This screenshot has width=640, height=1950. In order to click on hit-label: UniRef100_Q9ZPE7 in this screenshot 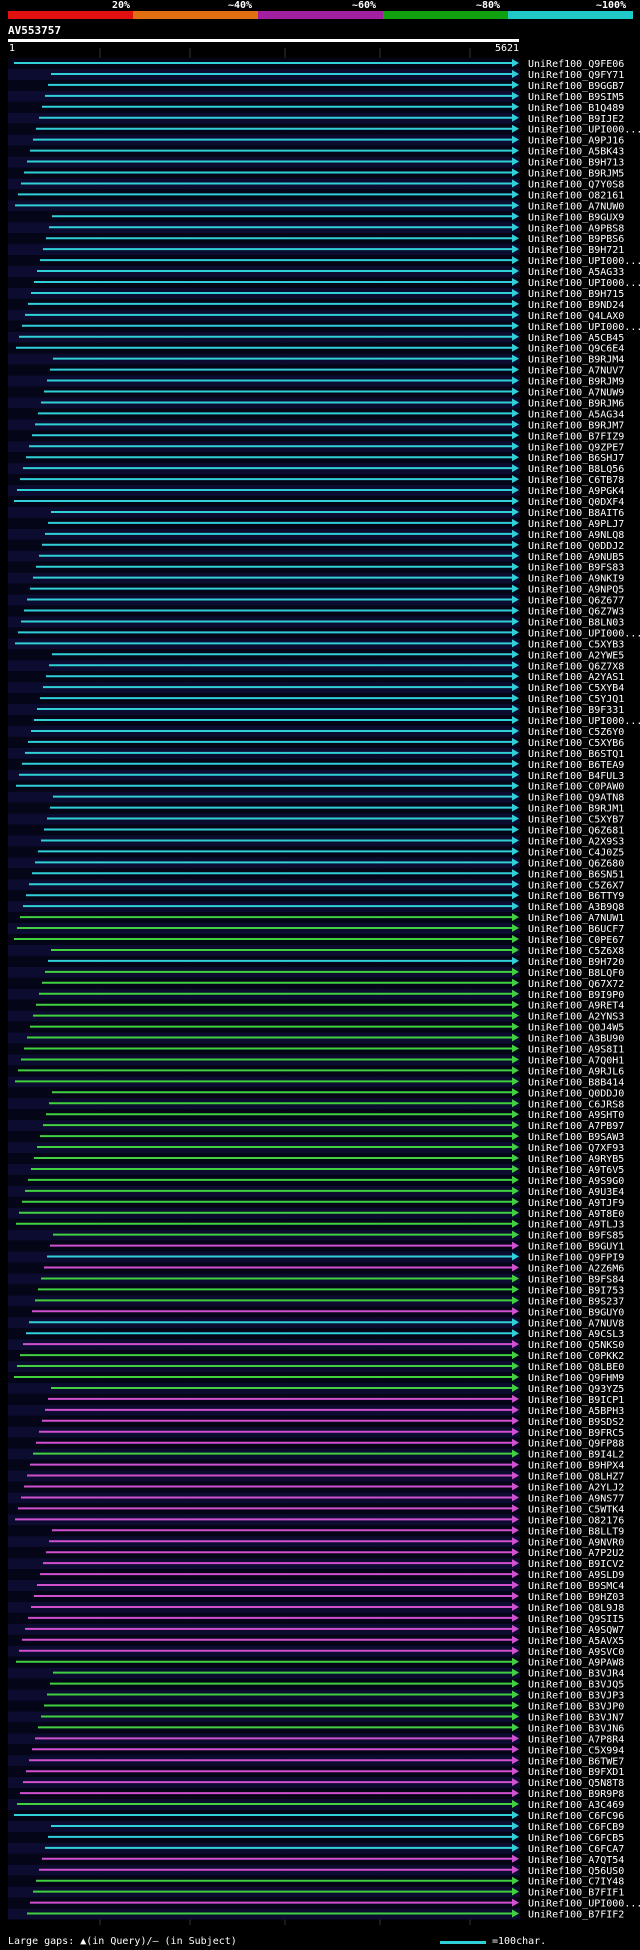, I will do `click(576, 447)`.